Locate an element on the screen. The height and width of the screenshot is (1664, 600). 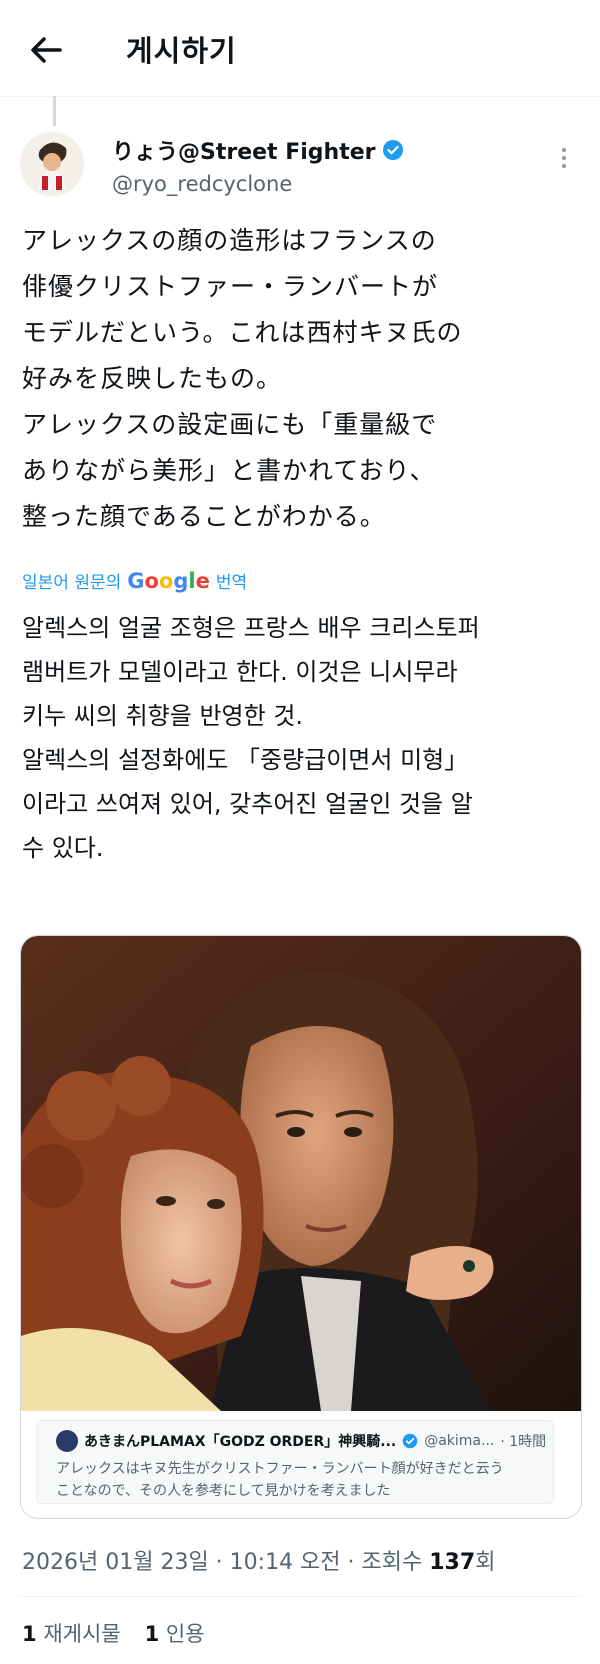
display-name: りょう@Street Fighter is located at coordinates (244, 150).